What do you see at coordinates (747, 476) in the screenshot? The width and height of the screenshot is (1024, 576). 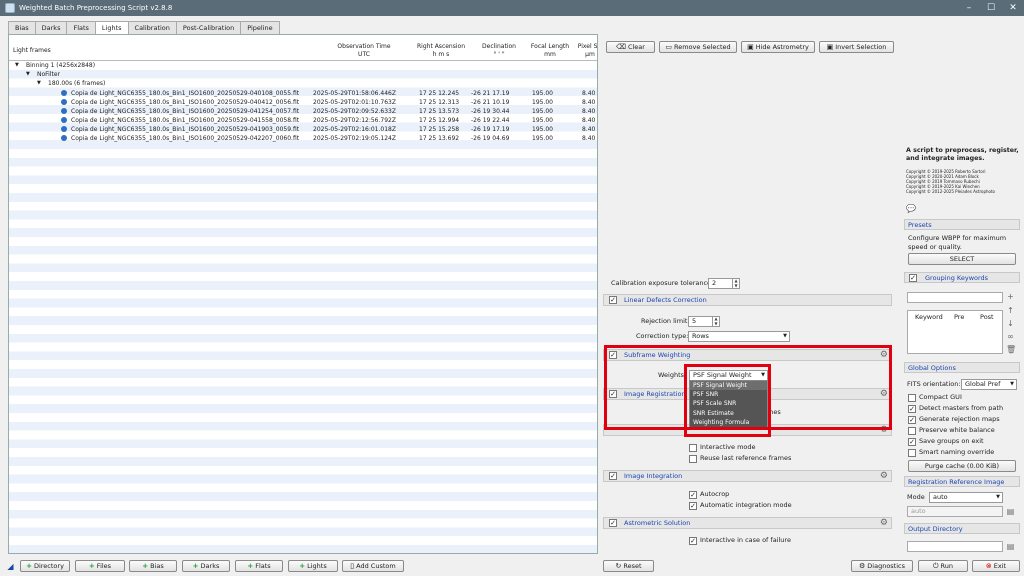 I see `section-image-integration: ✓ Image Integration ⚙` at bounding box center [747, 476].